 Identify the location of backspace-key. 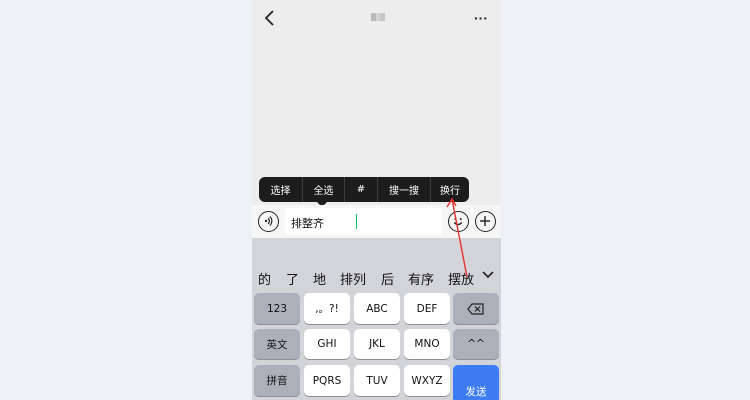
(476, 308).